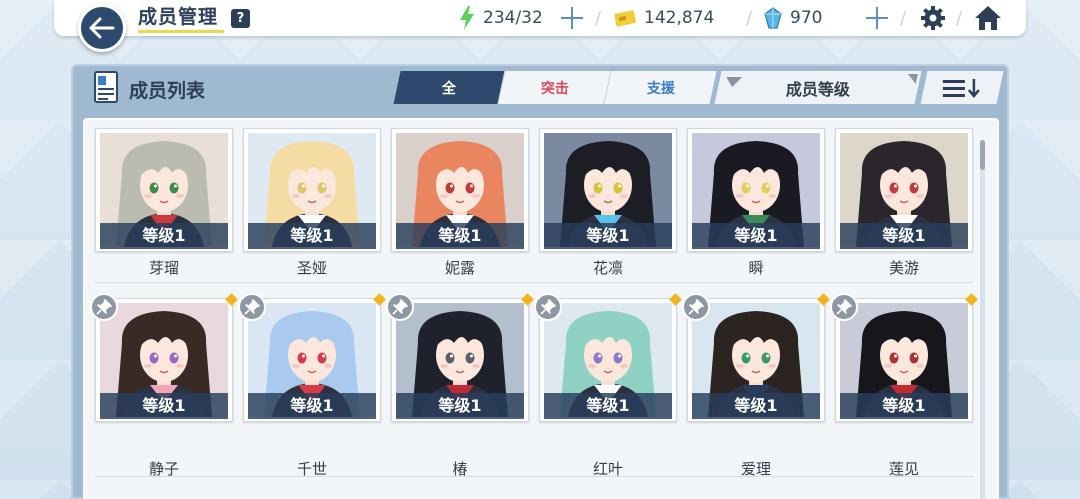  Describe the element at coordinates (733, 82) in the screenshot. I see `filter-funnel-icon` at that location.